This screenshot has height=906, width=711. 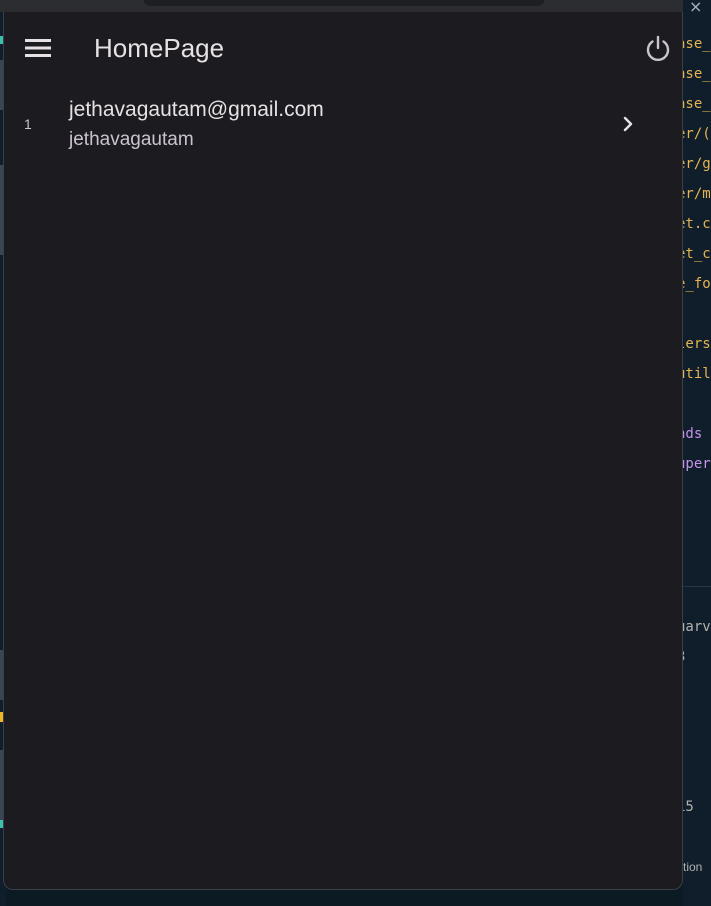 I want to click on top-app-bar: HomePage, so click(x=343, y=48).